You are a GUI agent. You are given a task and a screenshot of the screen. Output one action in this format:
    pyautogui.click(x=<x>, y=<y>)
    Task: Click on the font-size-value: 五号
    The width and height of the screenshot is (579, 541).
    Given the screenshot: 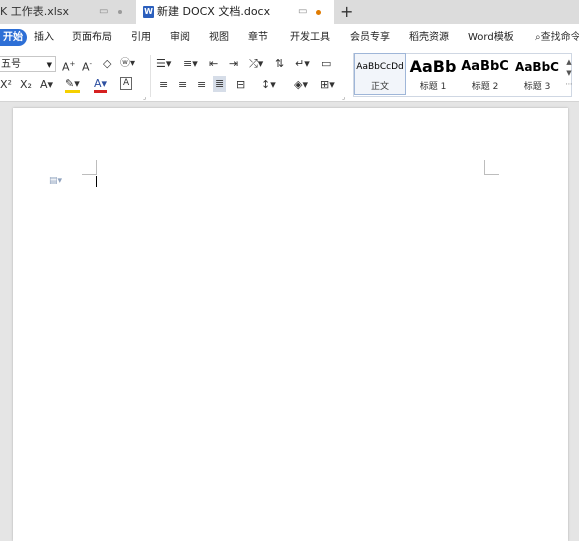 What is the action you would take?
    pyautogui.click(x=11, y=64)
    